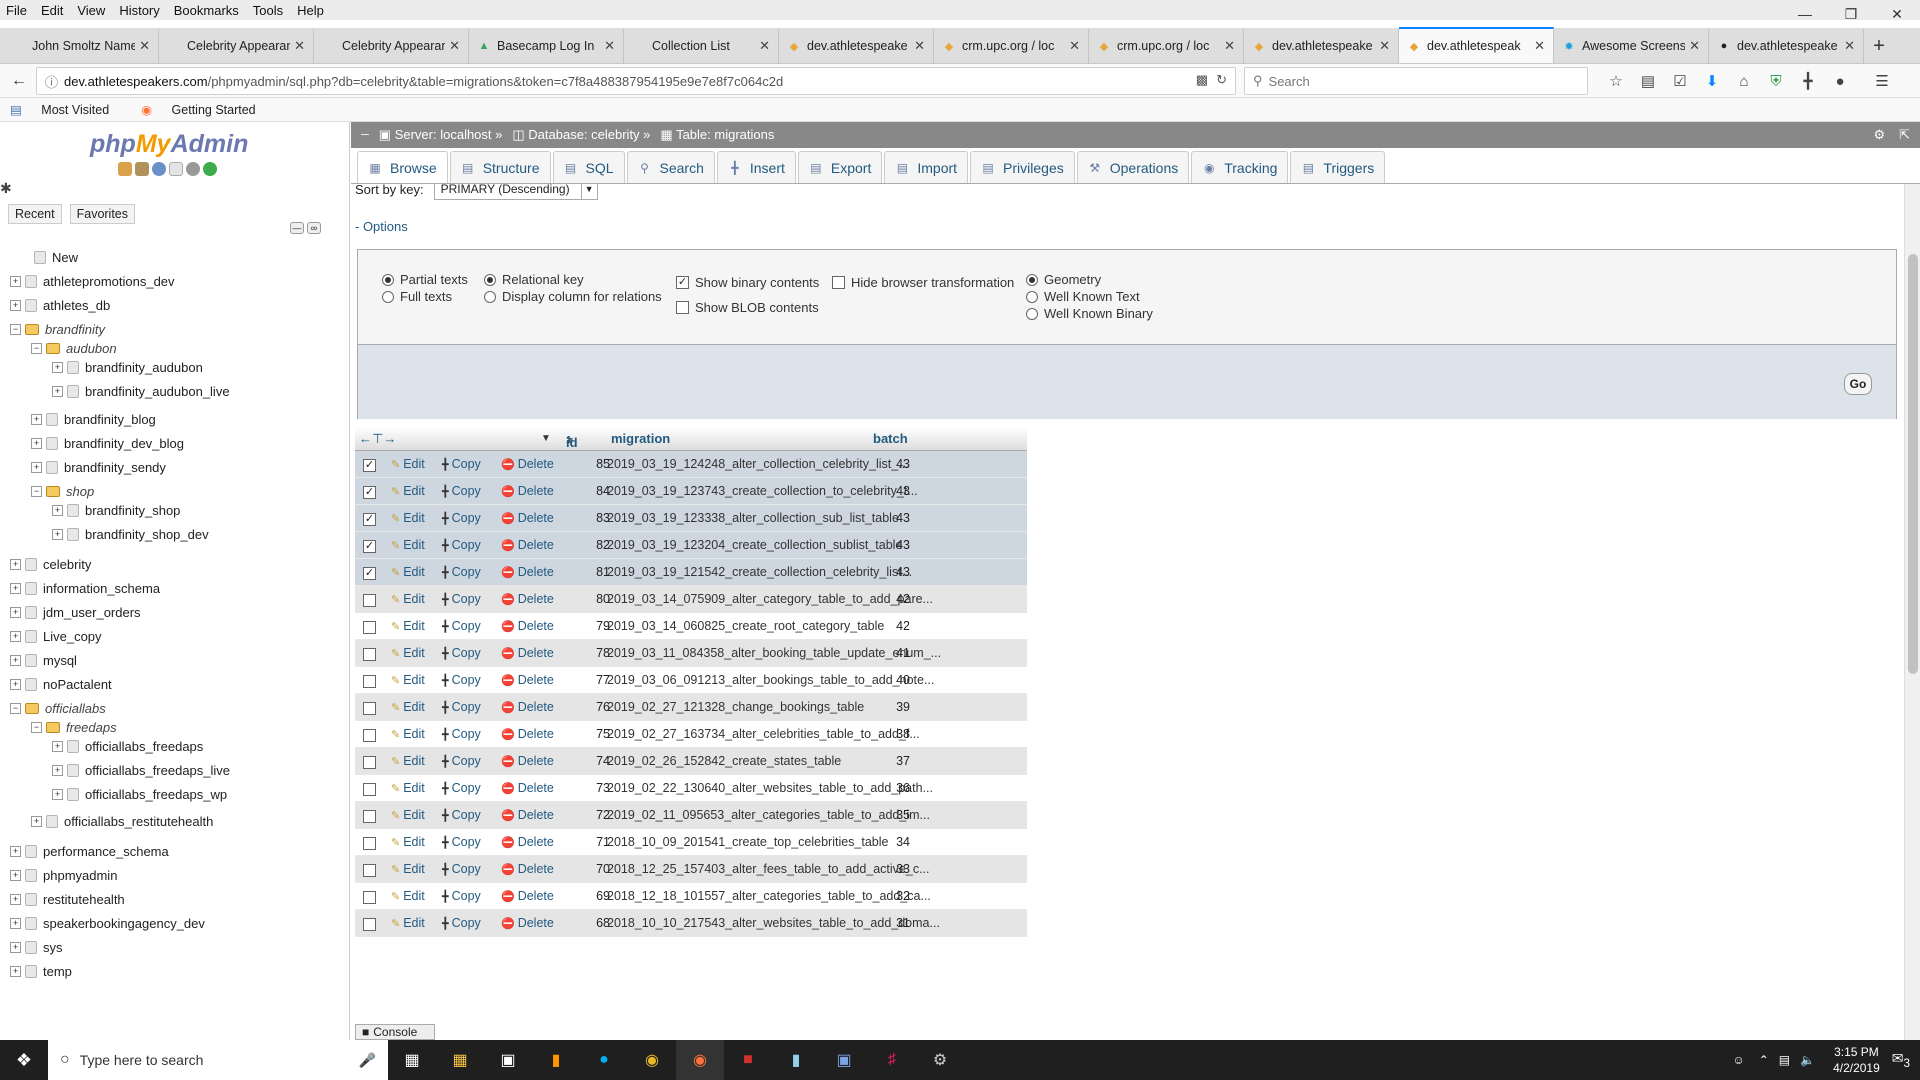 The image size is (1920, 1080). Describe the element at coordinates (1011, 46) in the screenshot. I see `browser-tab-6: ◆ crm.upc.org / loc ✕` at that location.